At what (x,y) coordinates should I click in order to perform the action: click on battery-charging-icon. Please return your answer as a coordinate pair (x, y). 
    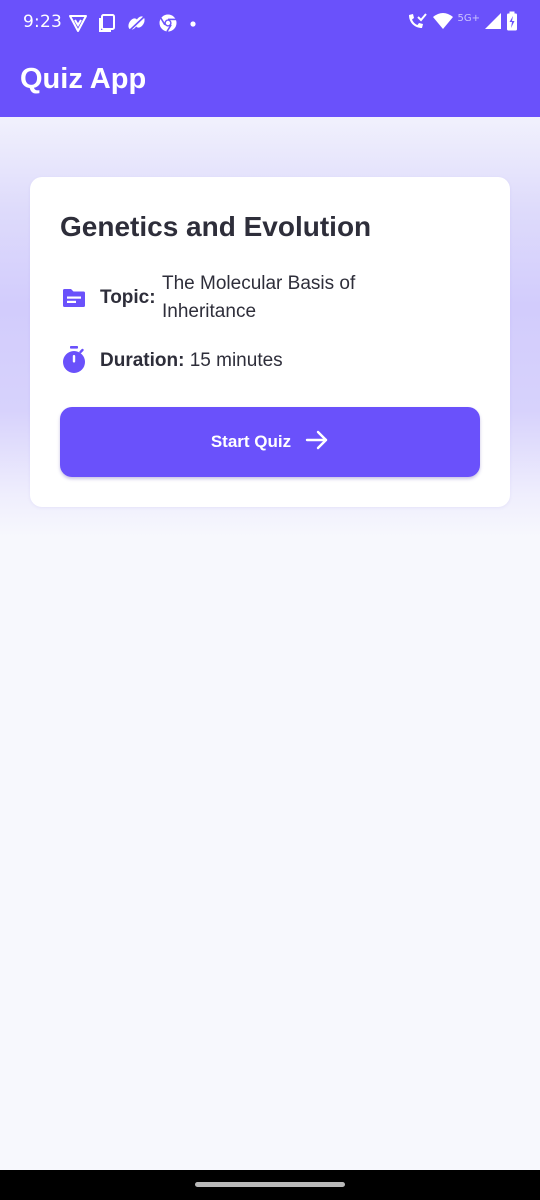
    Looking at the image, I should click on (512, 23).